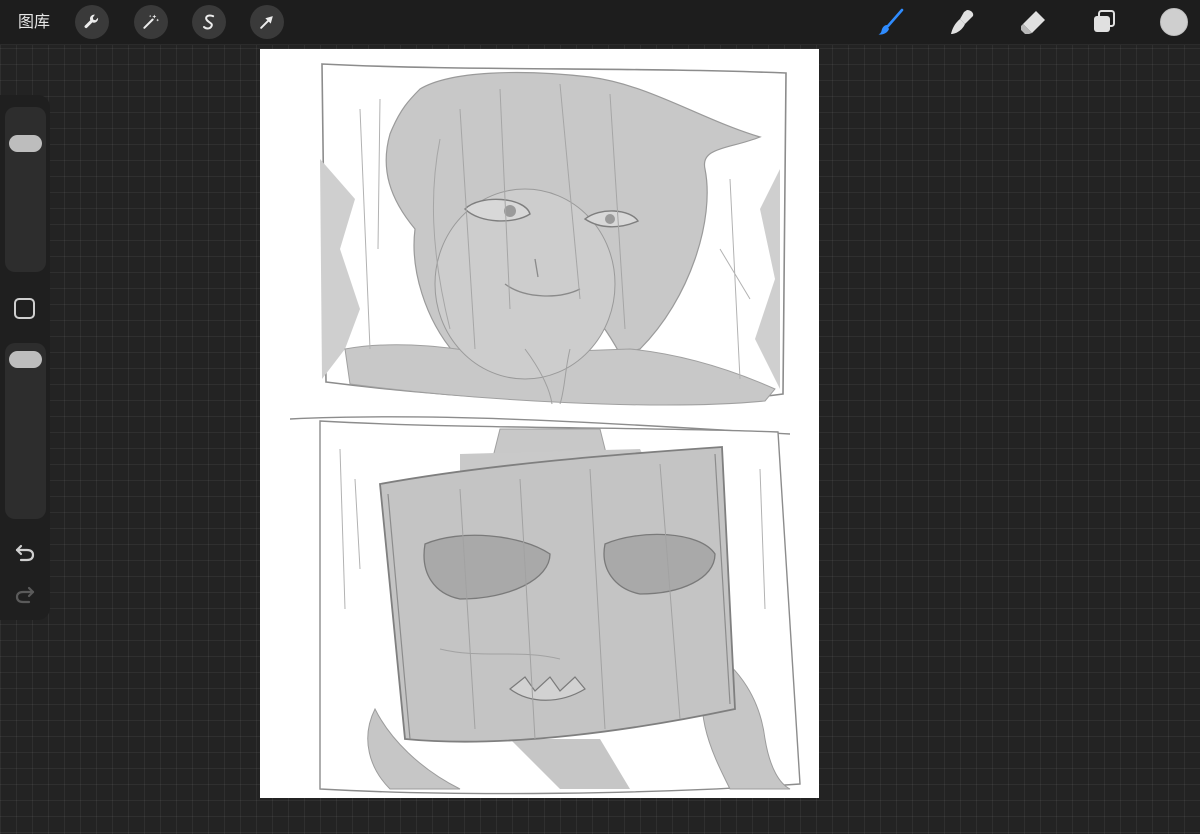 The image size is (1200, 834). I want to click on smudge-icon, so click(962, 22).